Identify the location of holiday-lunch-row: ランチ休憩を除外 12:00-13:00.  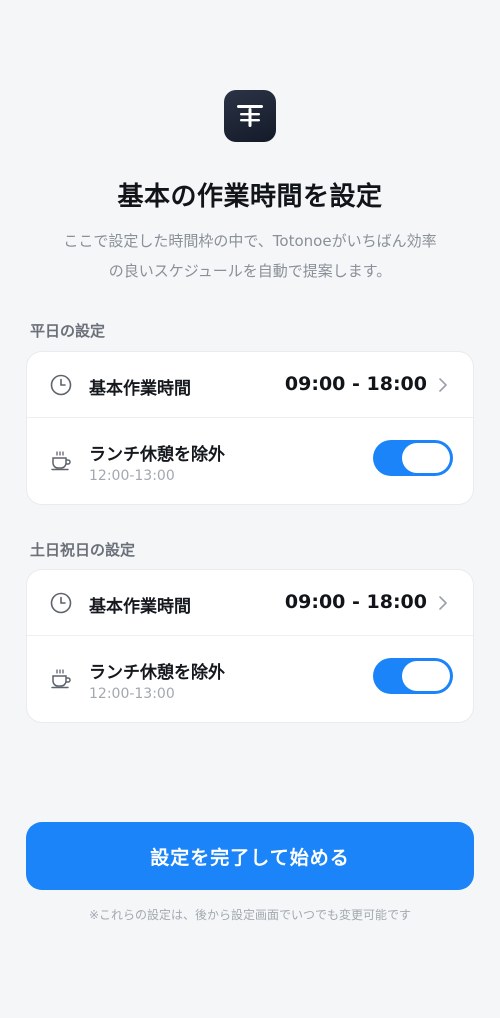
(250, 680).